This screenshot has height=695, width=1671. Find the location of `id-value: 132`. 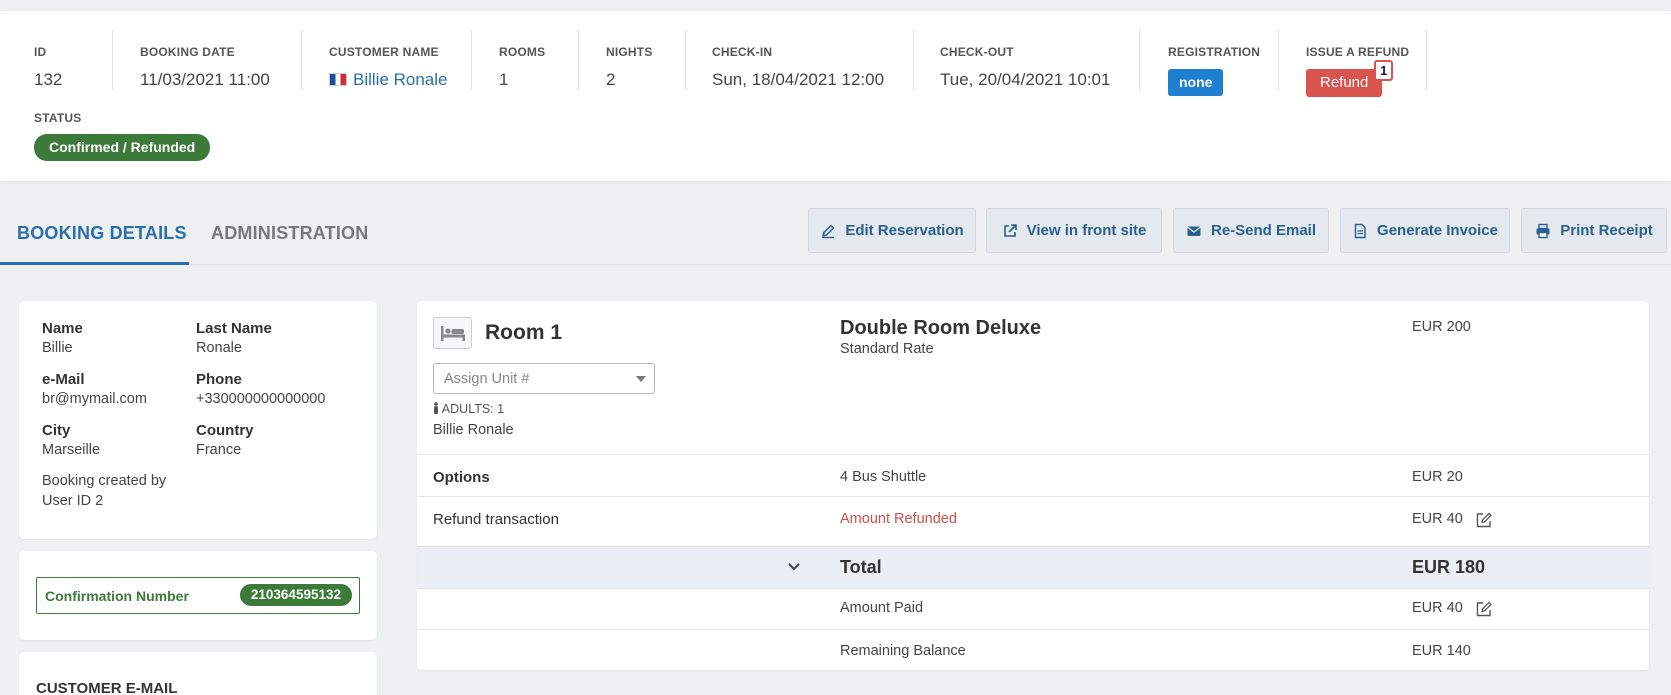

id-value: 132 is located at coordinates (48, 79).